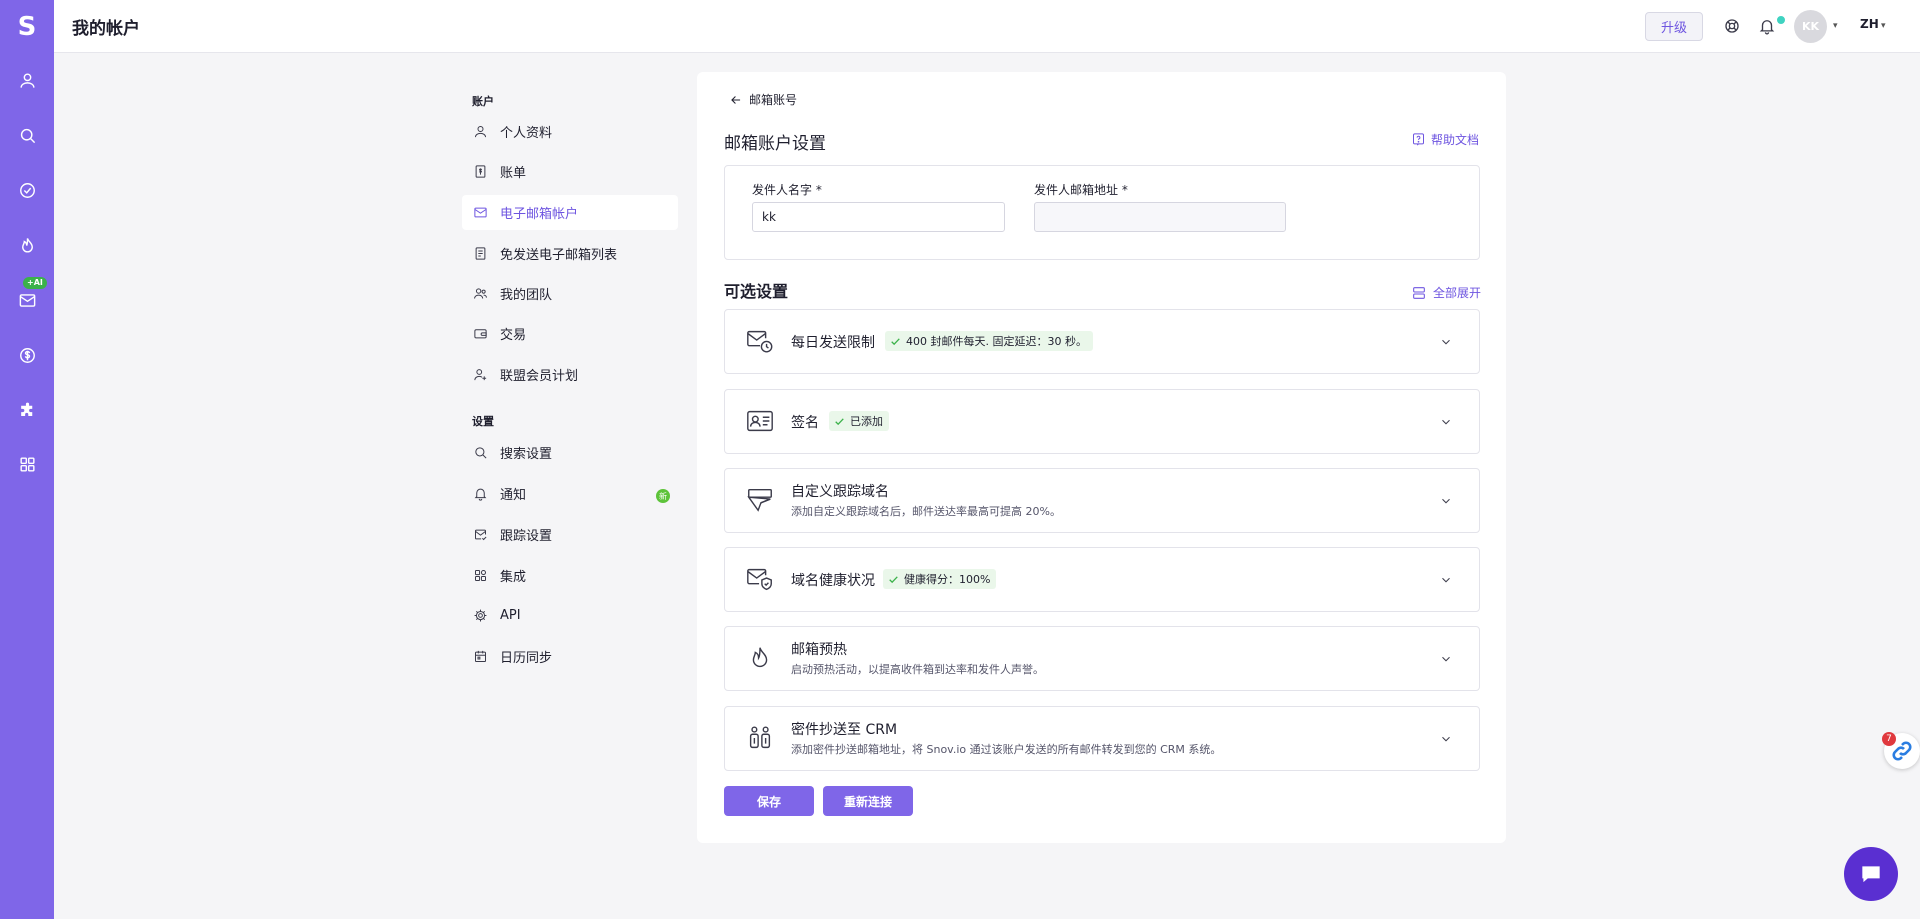 This screenshot has height=919, width=1920. Describe the element at coordinates (483, 421) in the screenshot. I see `settings-section-heading: 设置` at that location.